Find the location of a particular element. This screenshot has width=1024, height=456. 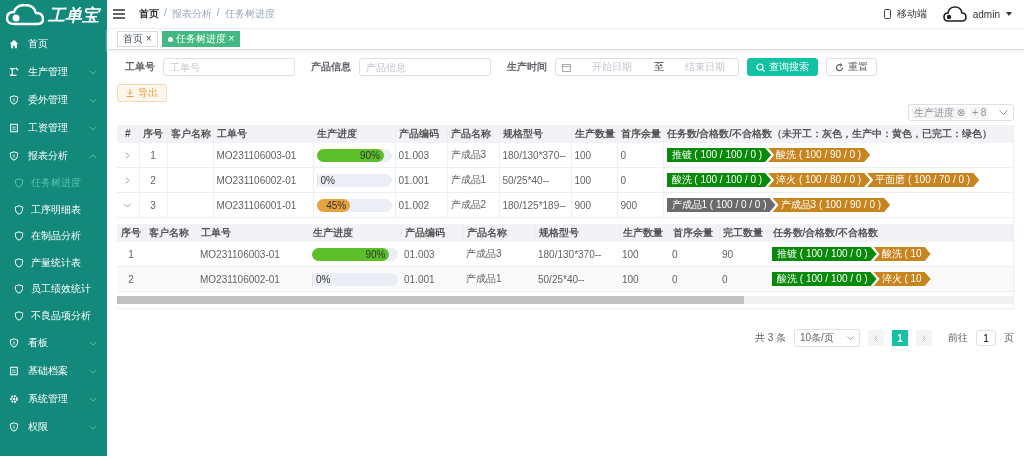

sidebar-subitem: 不良品项分析 is located at coordinates (53, 315).